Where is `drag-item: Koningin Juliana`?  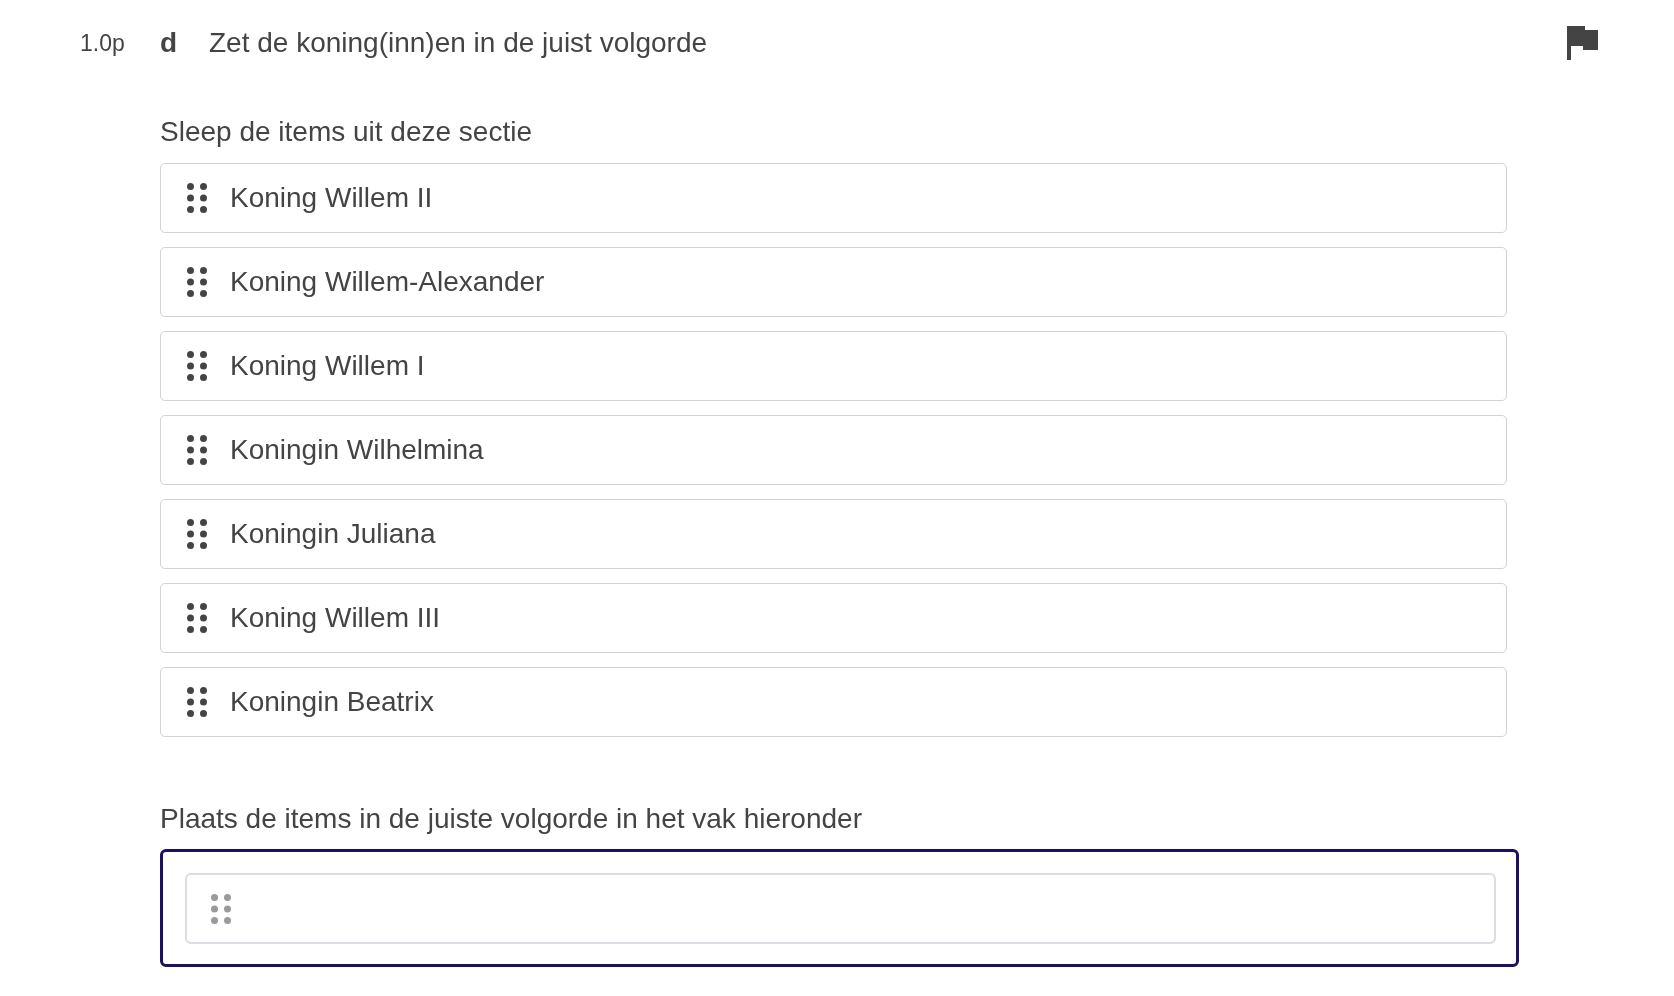 drag-item: Koningin Juliana is located at coordinates (833, 534).